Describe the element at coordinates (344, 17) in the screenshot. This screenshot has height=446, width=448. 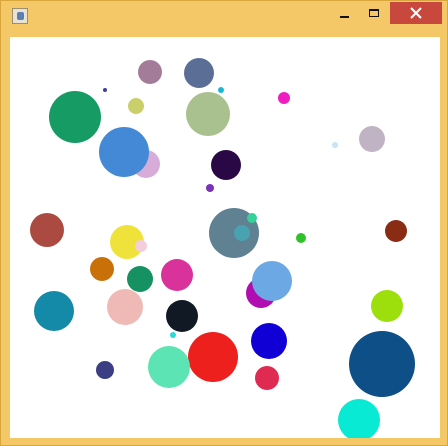
I see `minimize-icon` at that location.